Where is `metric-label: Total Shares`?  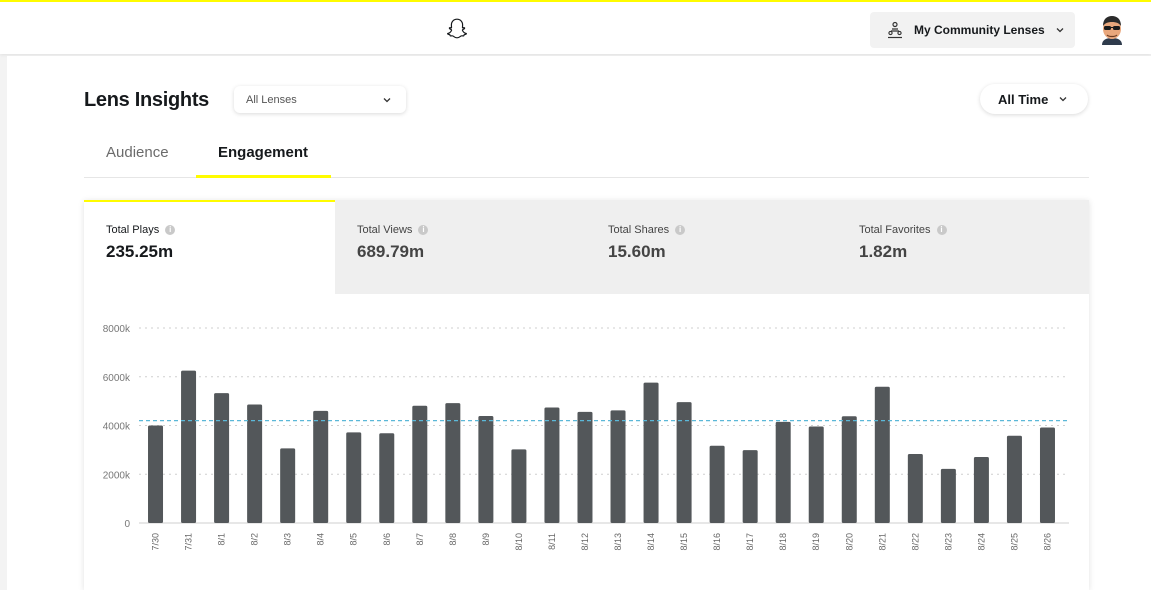 metric-label: Total Shares is located at coordinates (639, 230).